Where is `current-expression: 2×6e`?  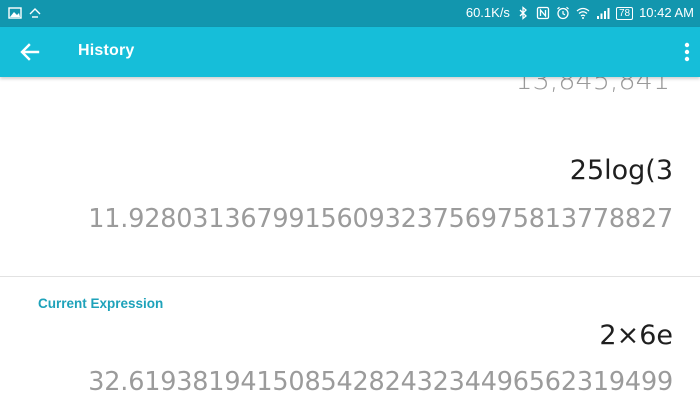 current-expression: 2×6e is located at coordinates (636, 335).